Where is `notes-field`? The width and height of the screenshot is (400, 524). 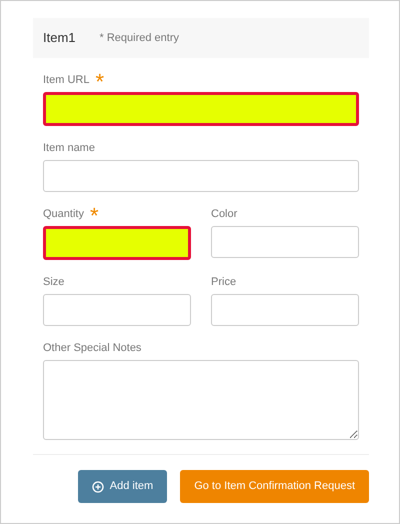
notes-field is located at coordinates (201, 400).